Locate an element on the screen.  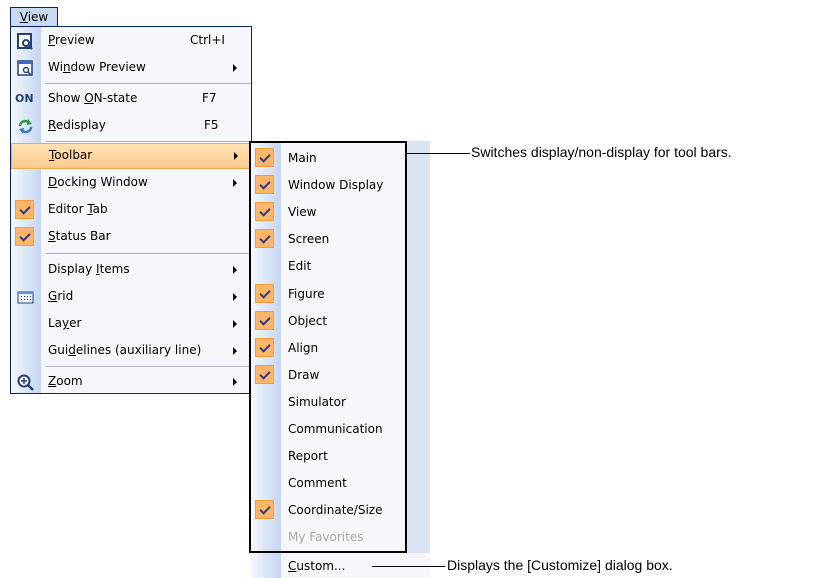
shortcut-label: Ctrl+I is located at coordinates (207, 40).